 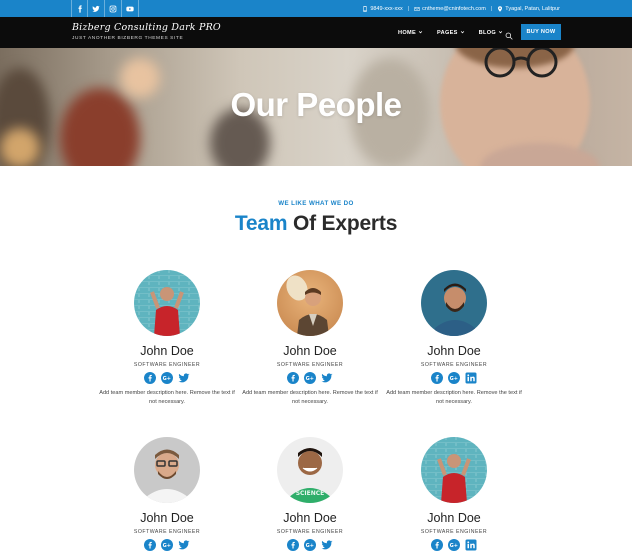 I want to click on instagram-link, so click(x=113, y=8).